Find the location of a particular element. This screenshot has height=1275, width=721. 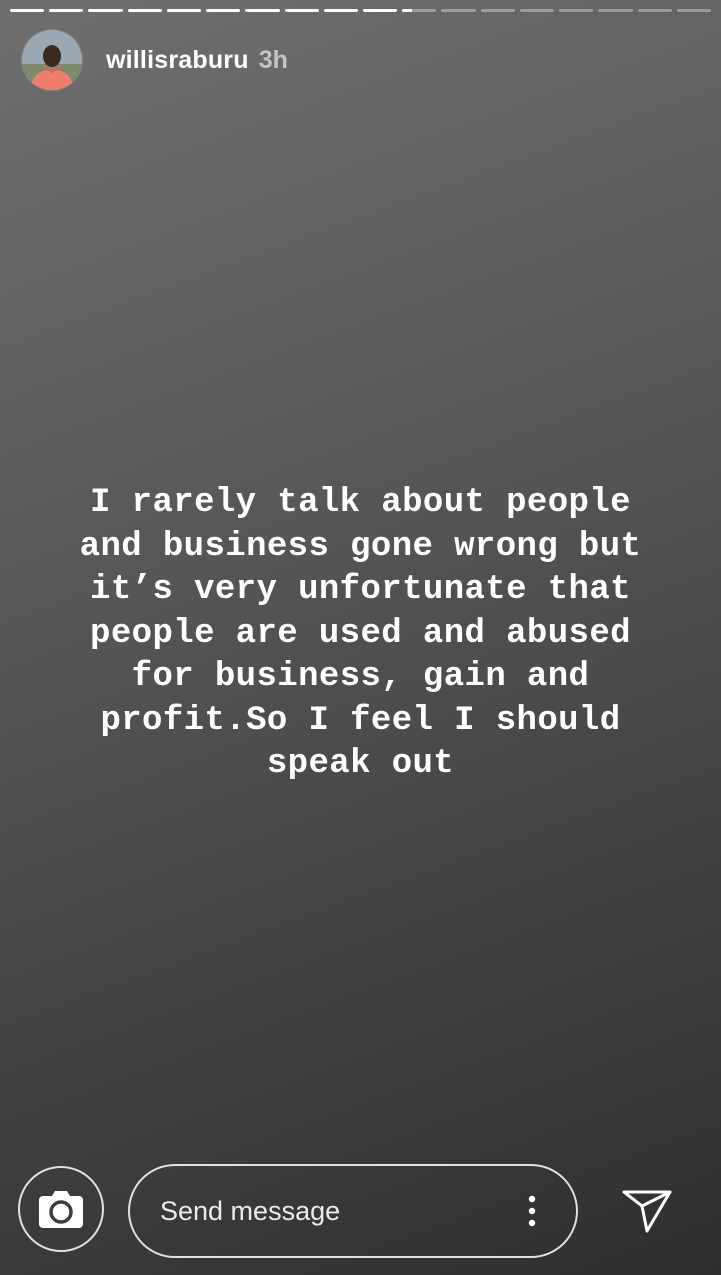

send-message-field is located at coordinates (353, 1211).